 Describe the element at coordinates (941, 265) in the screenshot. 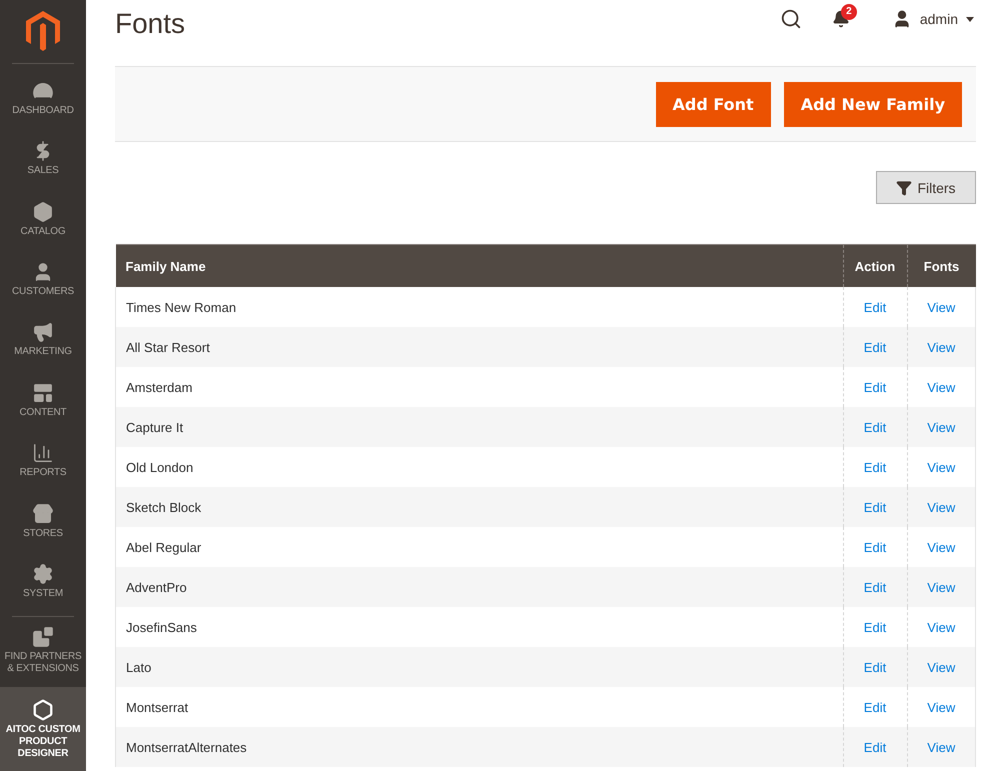

I see `column-header: Fonts` at that location.